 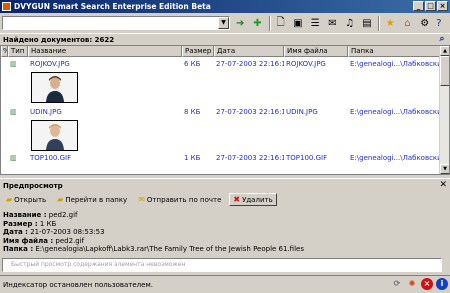 What do you see at coordinates (4, 51) in the screenshot?
I see `column-header-percent: %` at bounding box center [4, 51].